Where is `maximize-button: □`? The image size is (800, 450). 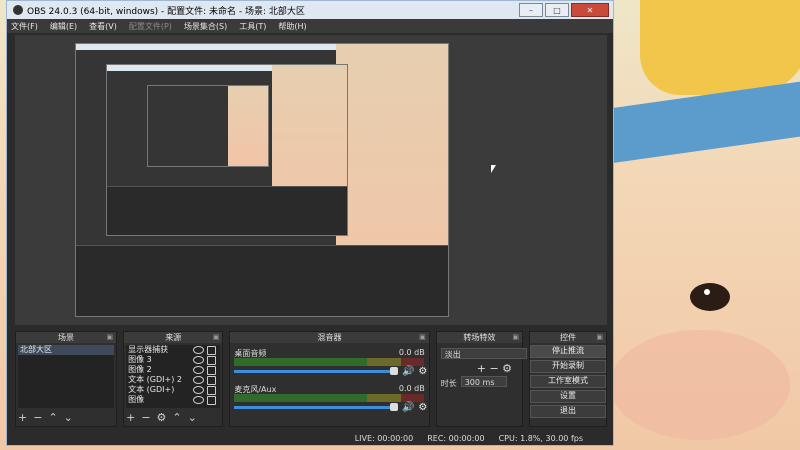 maximize-button: □ is located at coordinates (557, 10).